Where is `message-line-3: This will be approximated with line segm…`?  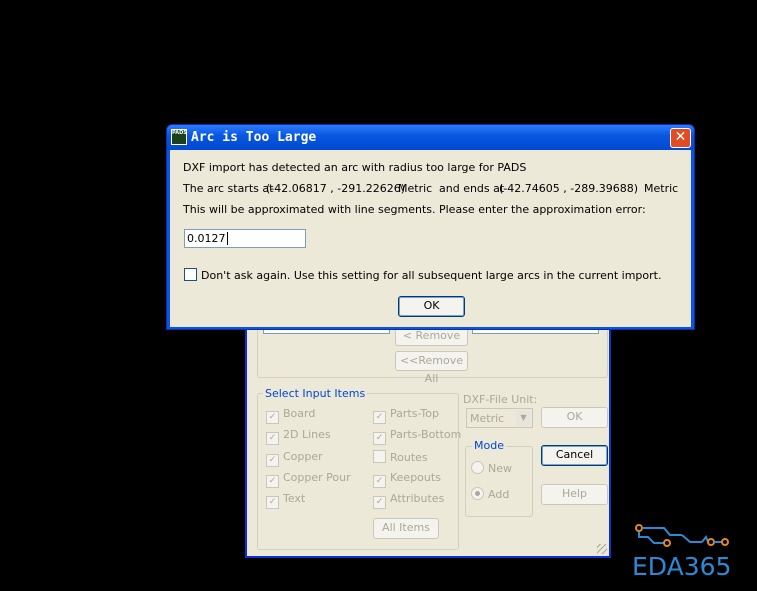
message-line-3: This will be approximated with line segm… is located at coordinates (414, 209).